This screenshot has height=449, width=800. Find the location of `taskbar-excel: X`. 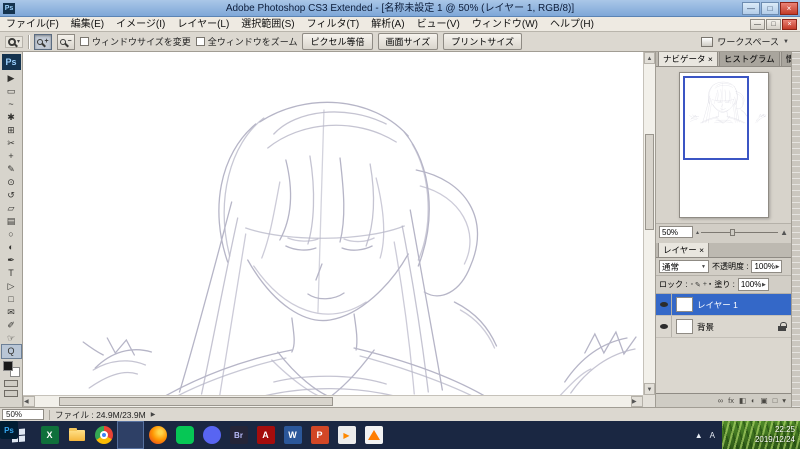

taskbar-excel: X is located at coordinates (49, 435).